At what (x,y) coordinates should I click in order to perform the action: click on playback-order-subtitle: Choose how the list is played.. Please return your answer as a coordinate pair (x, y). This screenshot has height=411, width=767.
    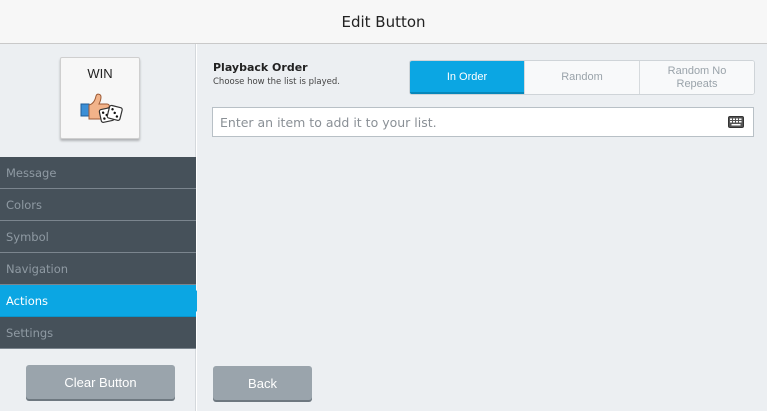
    Looking at the image, I should click on (276, 82).